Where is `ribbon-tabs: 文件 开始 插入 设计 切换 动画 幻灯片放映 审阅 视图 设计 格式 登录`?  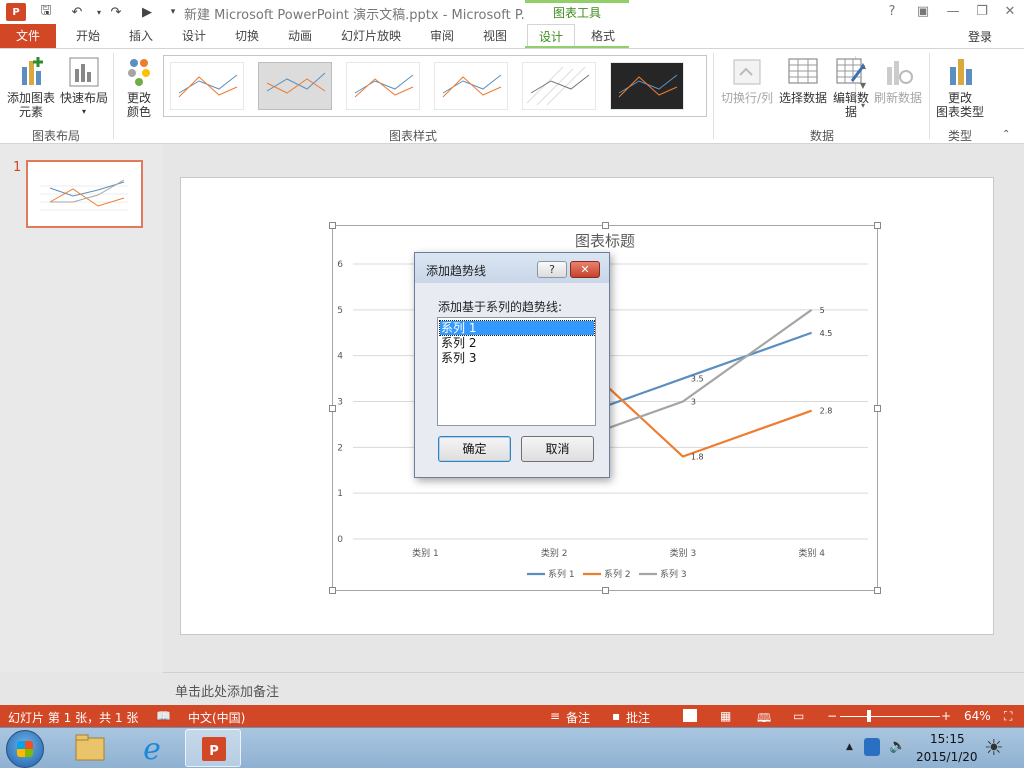
ribbon-tabs: 文件 开始 插入 设计 切换 动画 幻灯片放映 审阅 视图 设计 格式 登录 is located at coordinates (512, 48).